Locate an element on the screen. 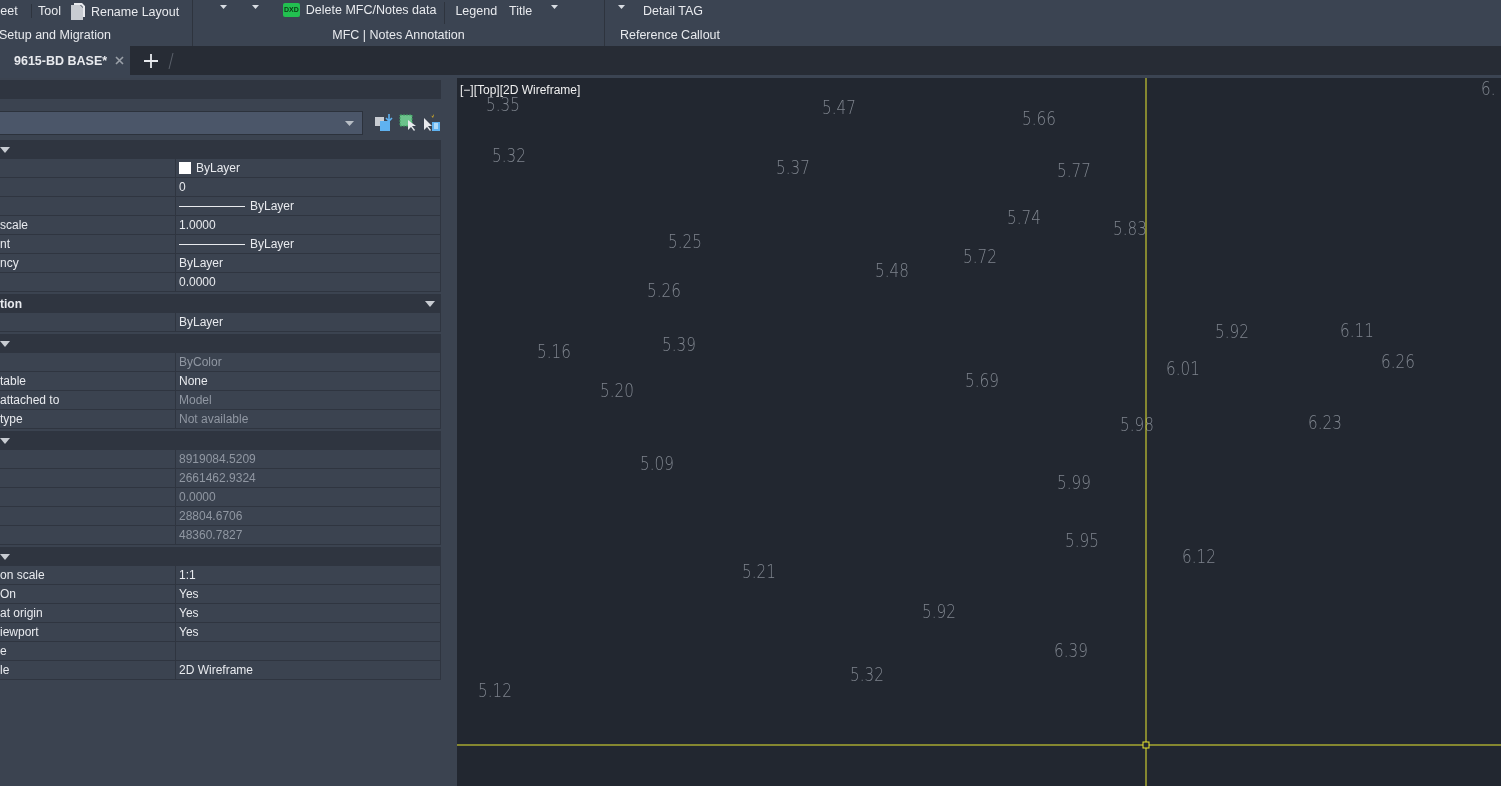 This screenshot has width=1501, height=786. ribbon-button: Detail TAG is located at coordinates (673, 11).